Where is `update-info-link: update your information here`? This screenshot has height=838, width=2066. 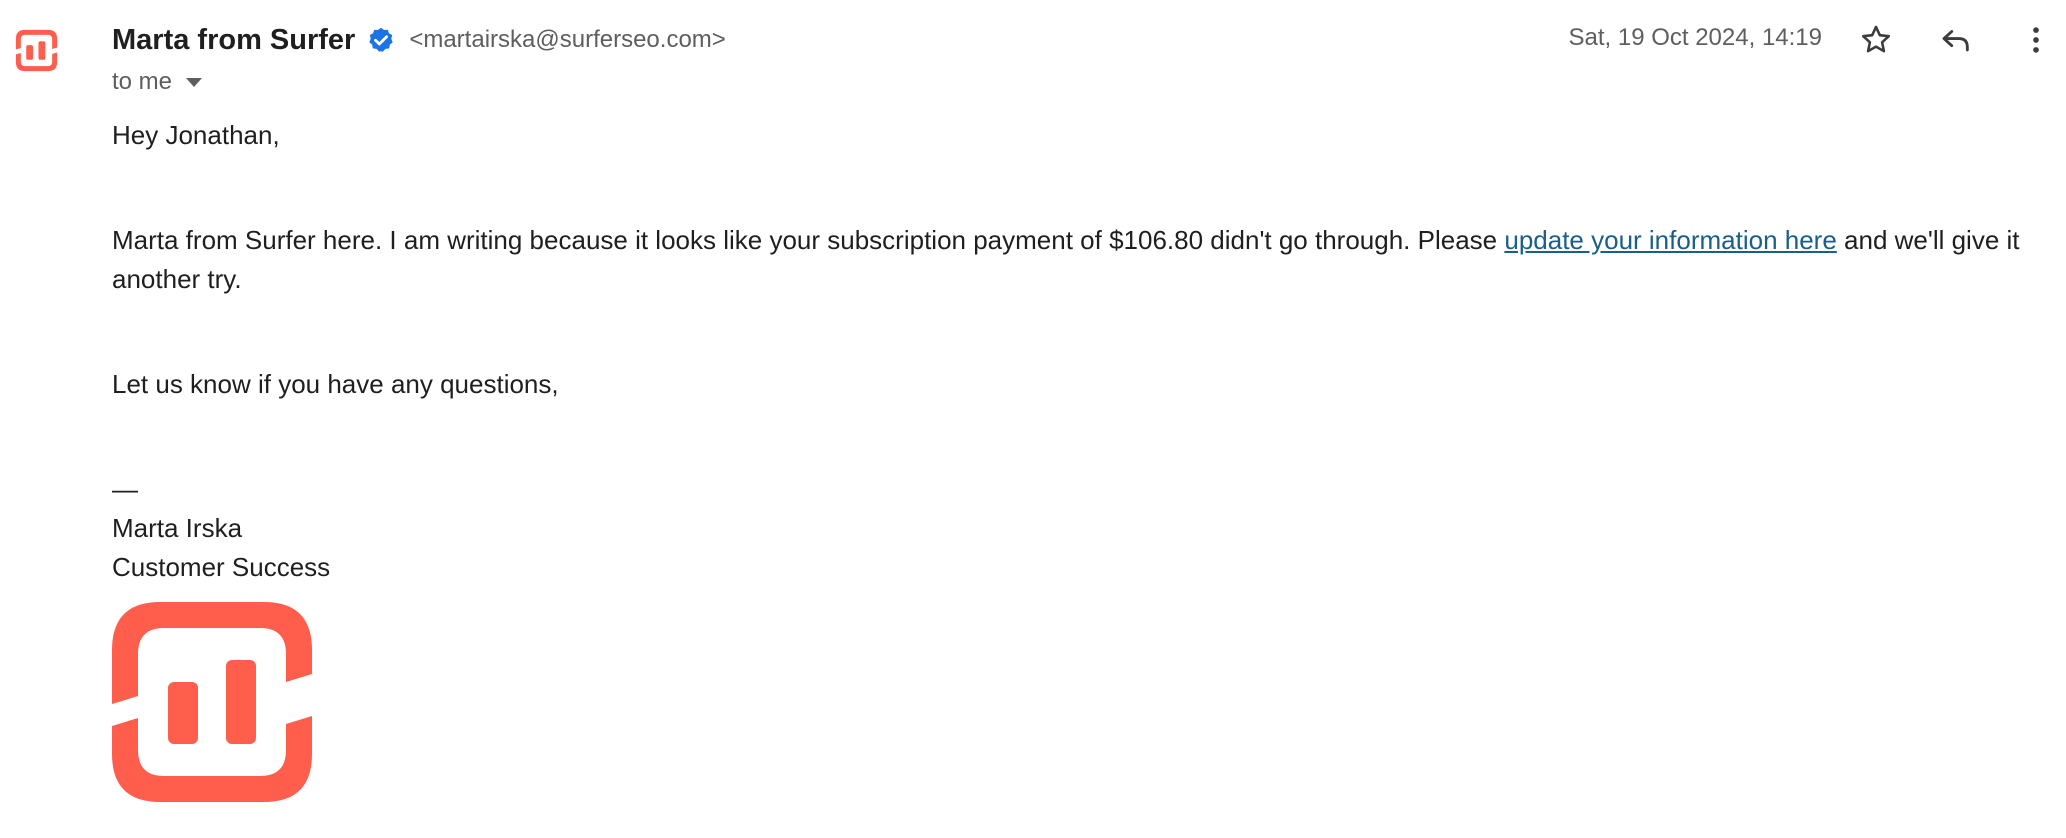
update-info-link: update your information here is located at coordinates (1670, 240).